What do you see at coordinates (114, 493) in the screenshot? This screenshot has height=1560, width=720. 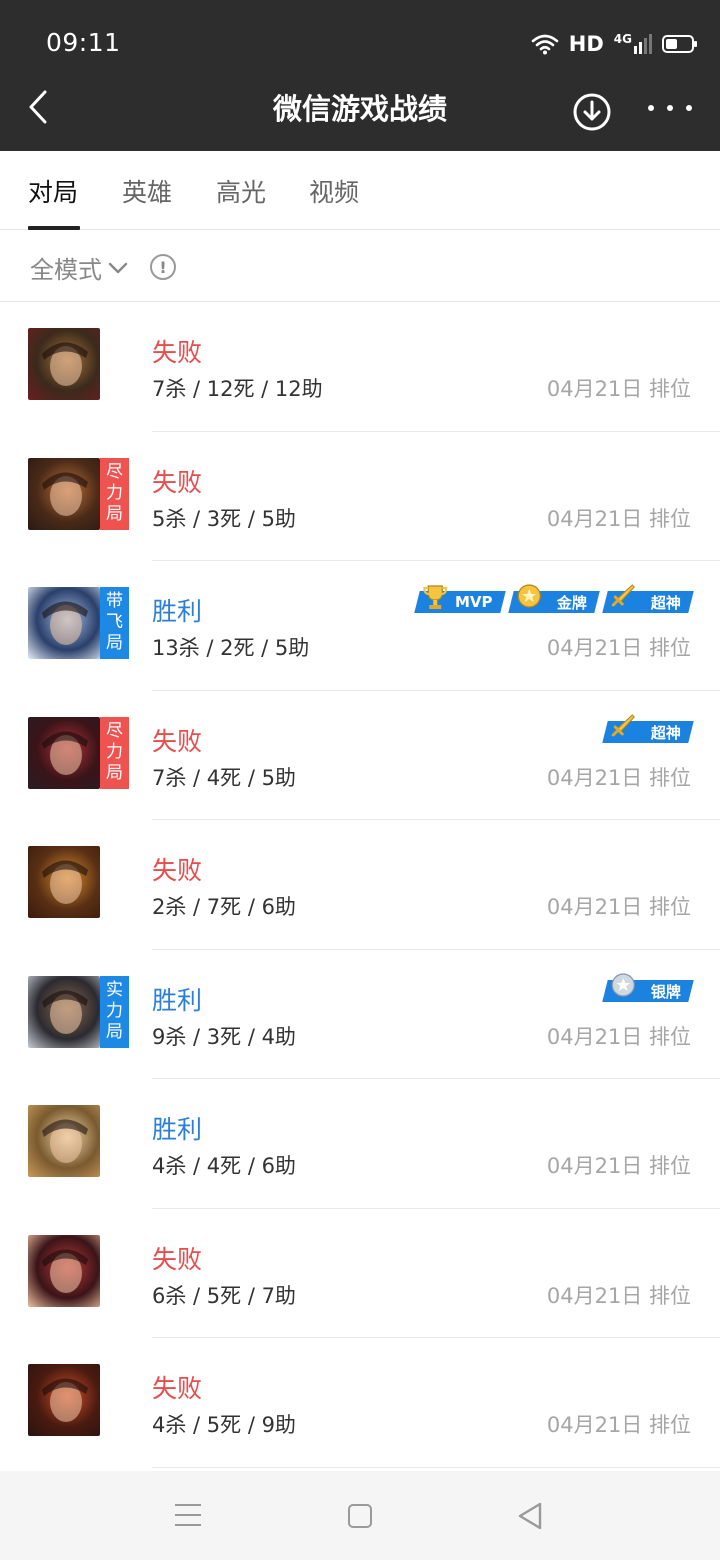 I see `match-tag: 尽力局` at bounding box center [114, 493].